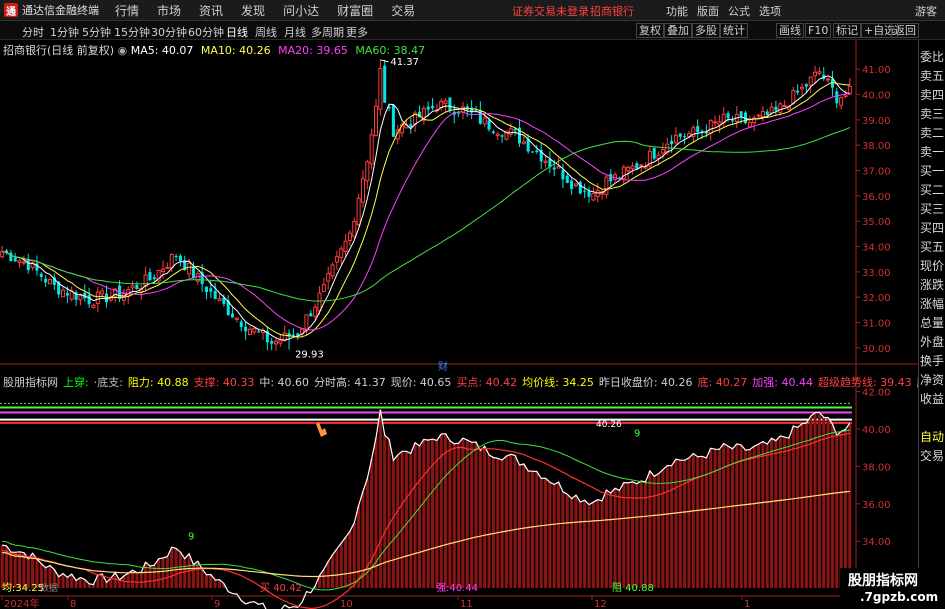  I want to click on right-panel-item, so click(932, 418).